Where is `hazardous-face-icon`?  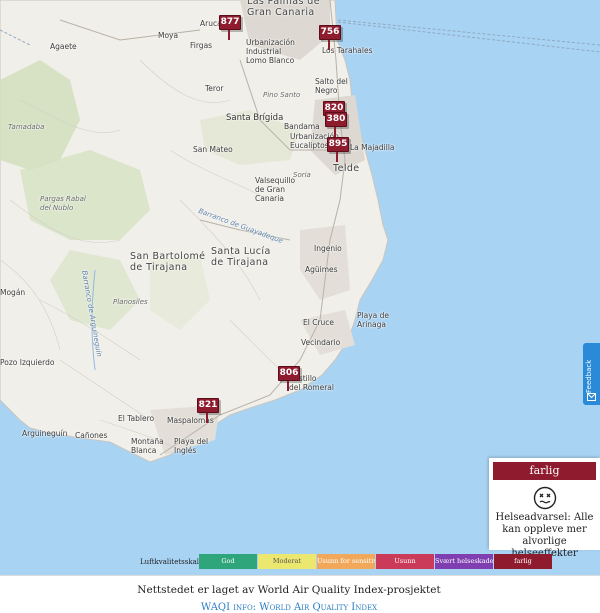 hazardous-face-icon is located at coordinates (544, 498).